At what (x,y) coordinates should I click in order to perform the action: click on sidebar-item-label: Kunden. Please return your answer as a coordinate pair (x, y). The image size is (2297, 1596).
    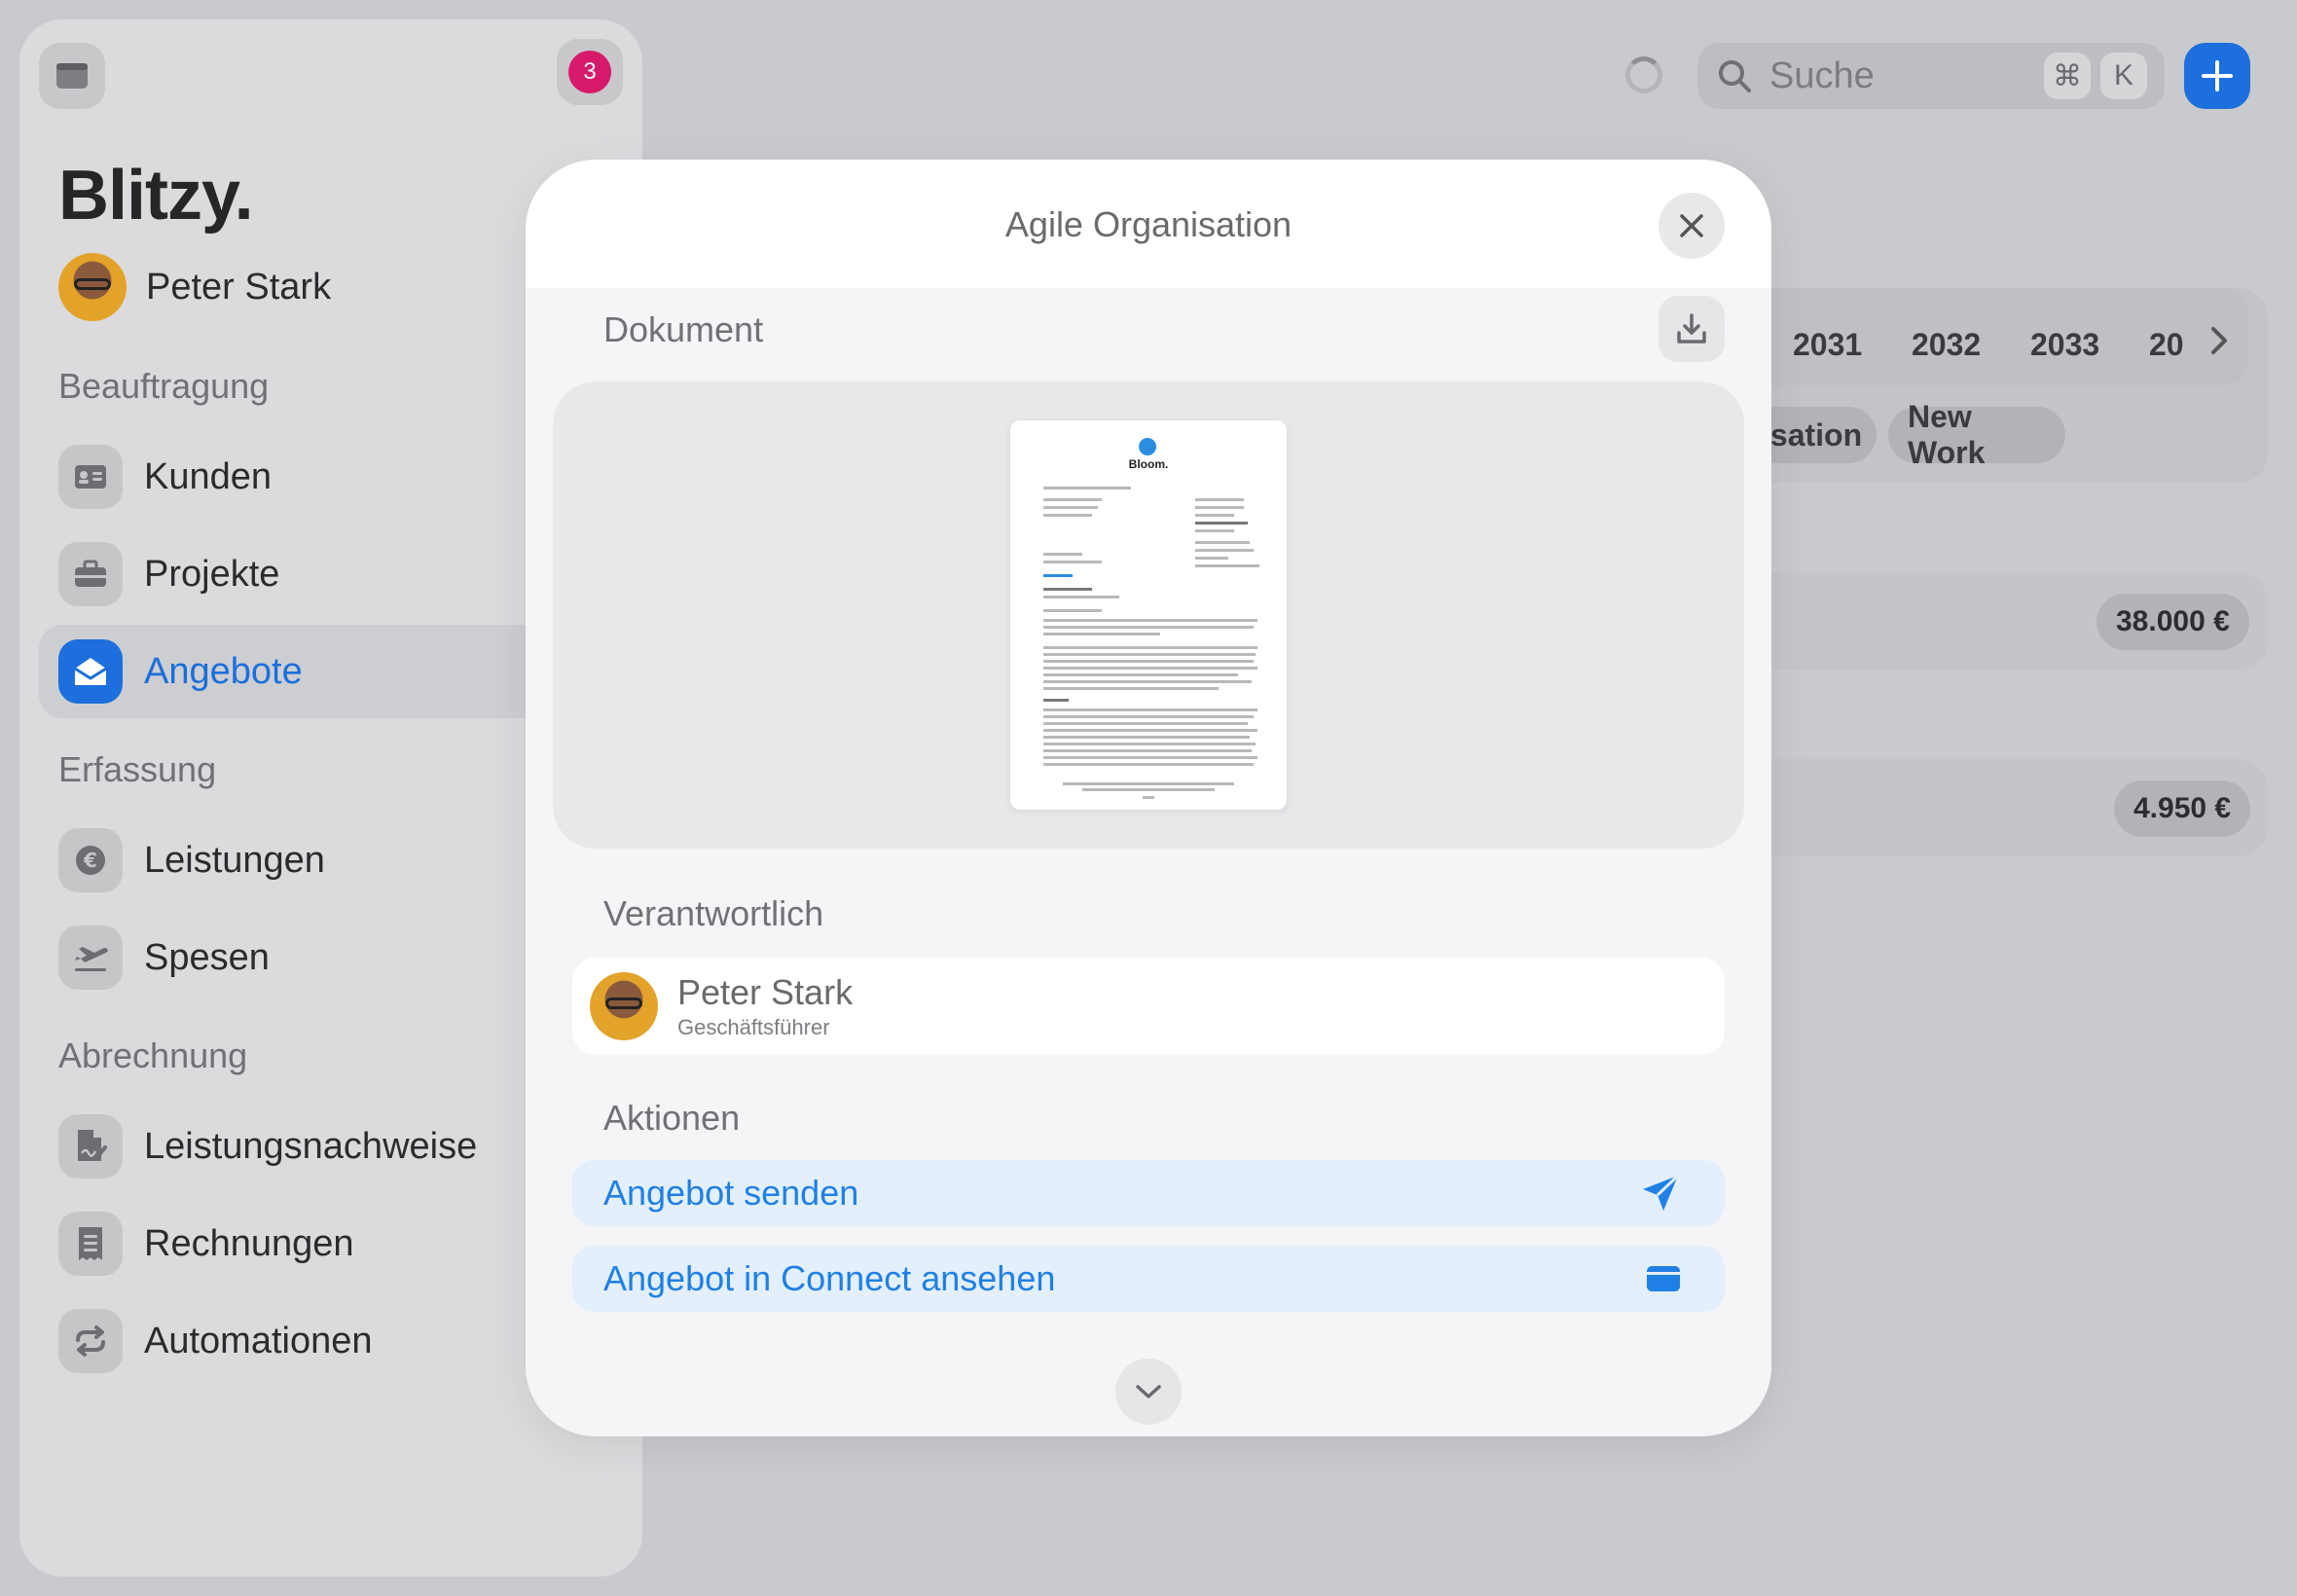
    Looking at the image, I should click on (208, 476).